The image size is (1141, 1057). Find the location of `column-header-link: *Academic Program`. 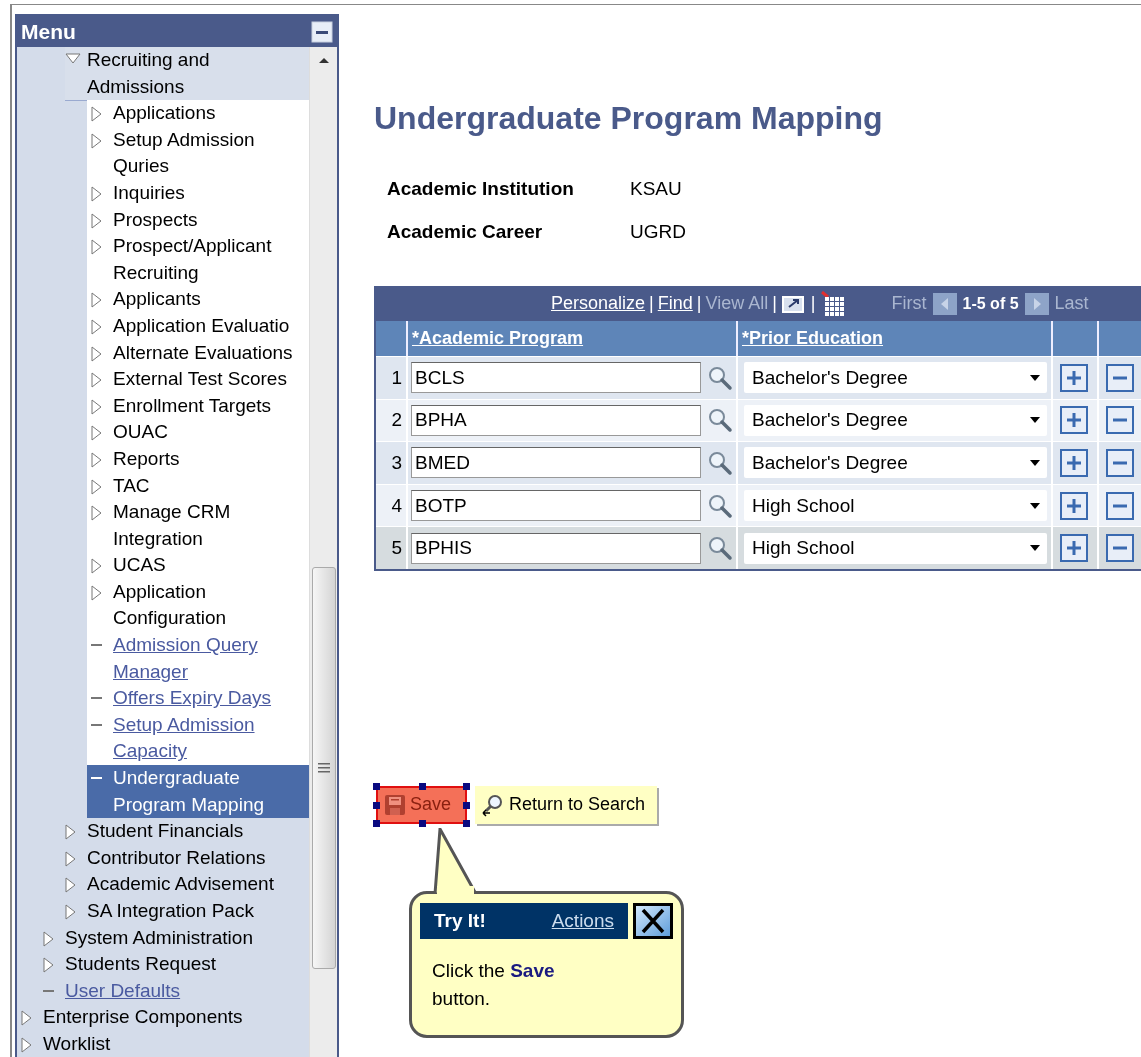

column-header-link: *Academic Program is located at coordinates (498, 338).